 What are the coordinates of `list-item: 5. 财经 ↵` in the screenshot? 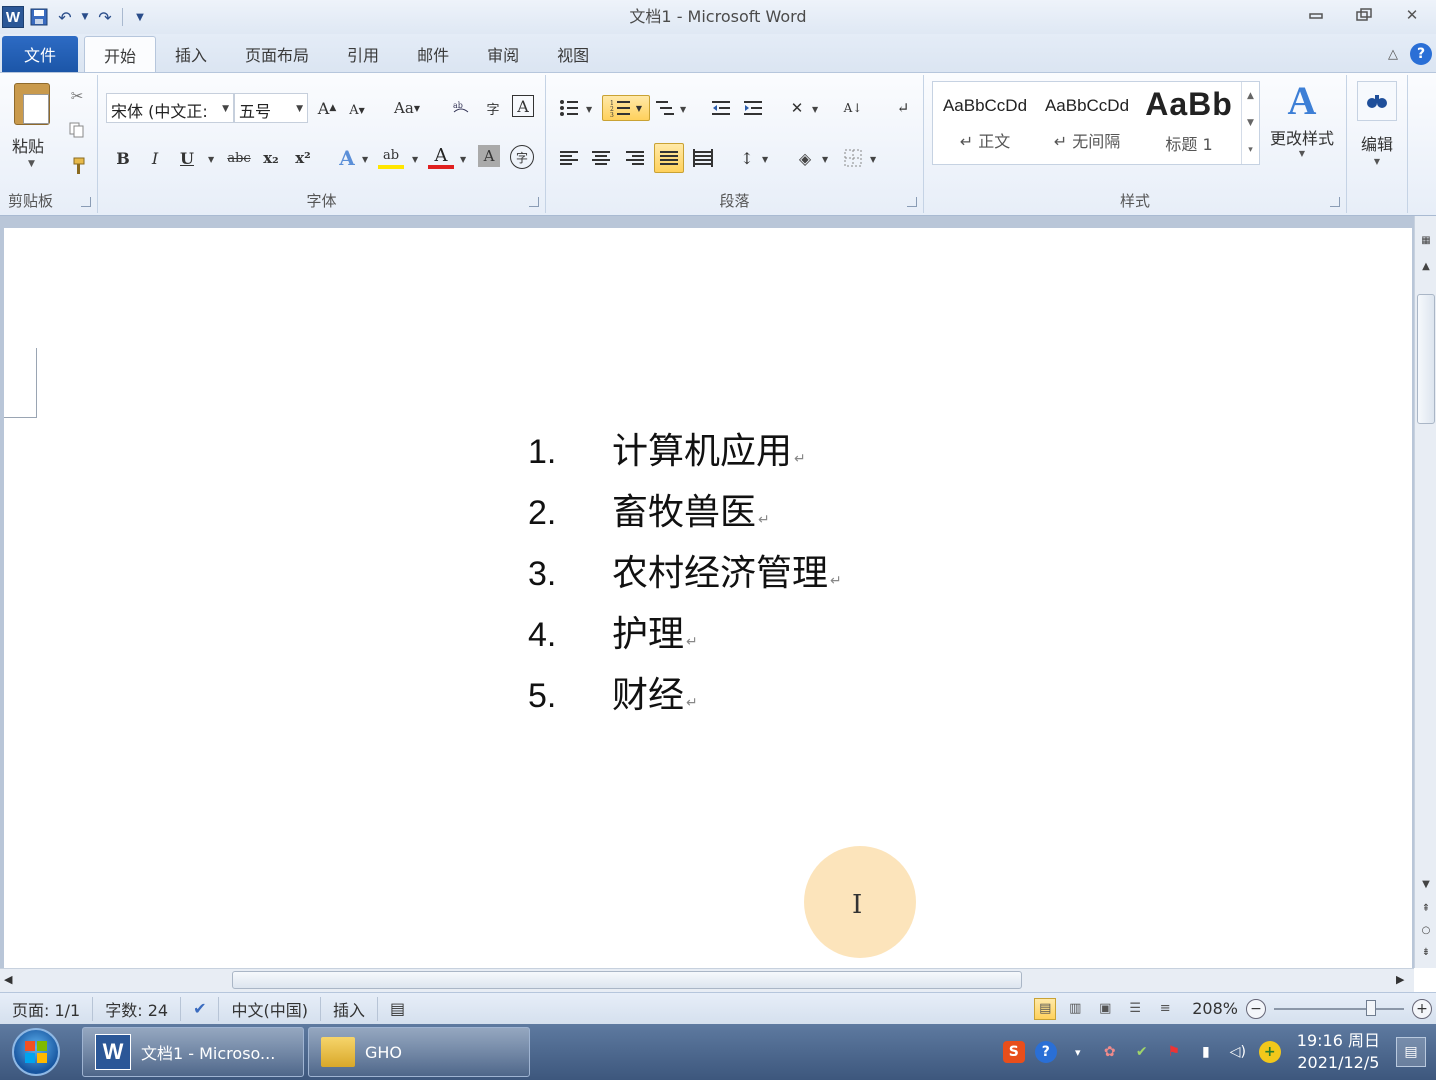 It's located at (685, 696).